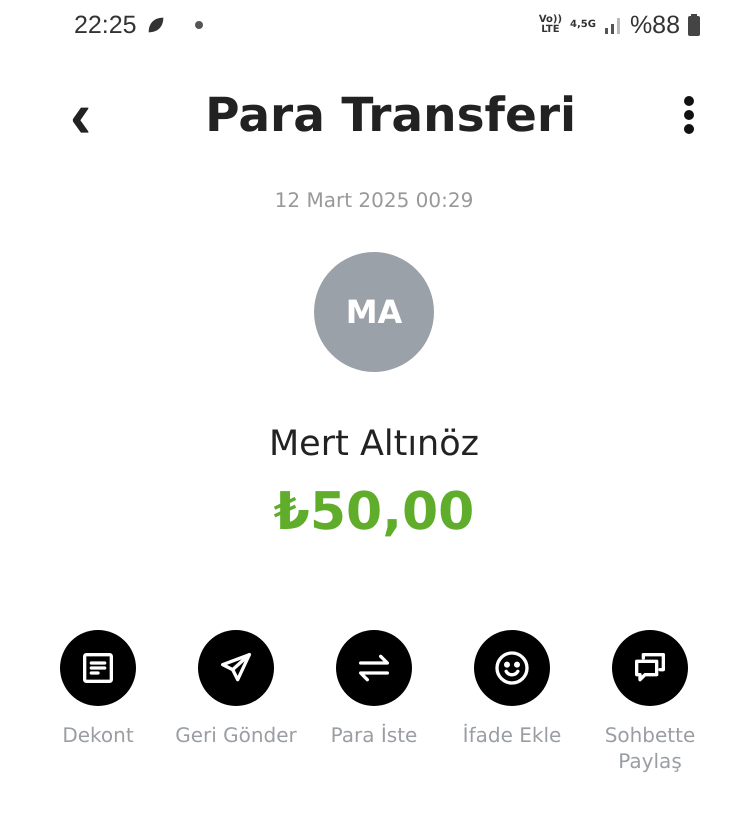  I want to click on volte-label: Vo)), so click(550, 20).